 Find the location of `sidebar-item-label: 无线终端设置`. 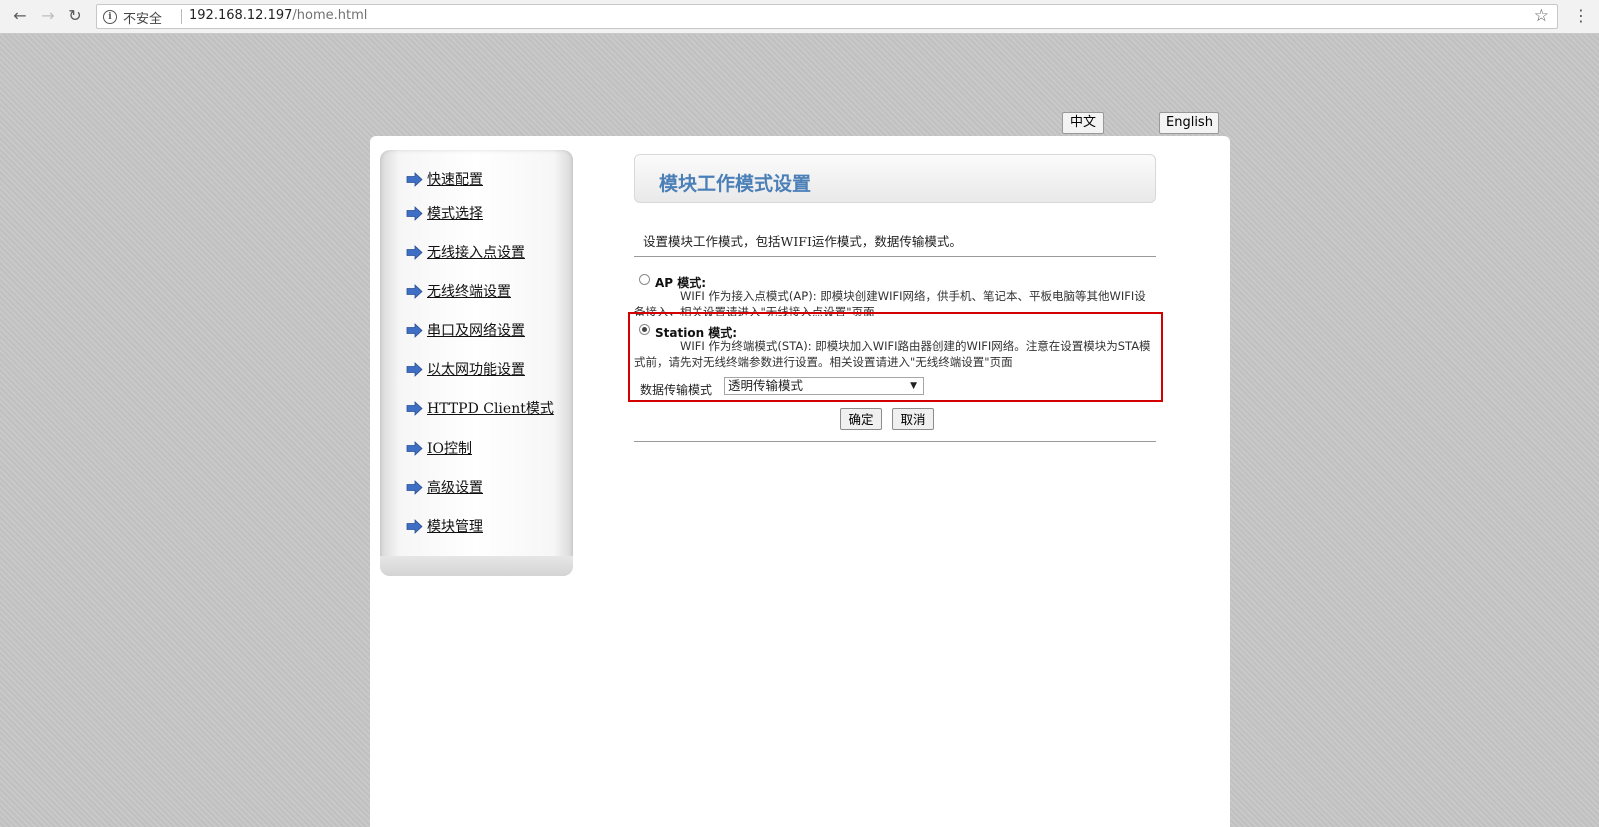

sidebar-item-label: 无线终端设置 is located at coordinates (469, 292).